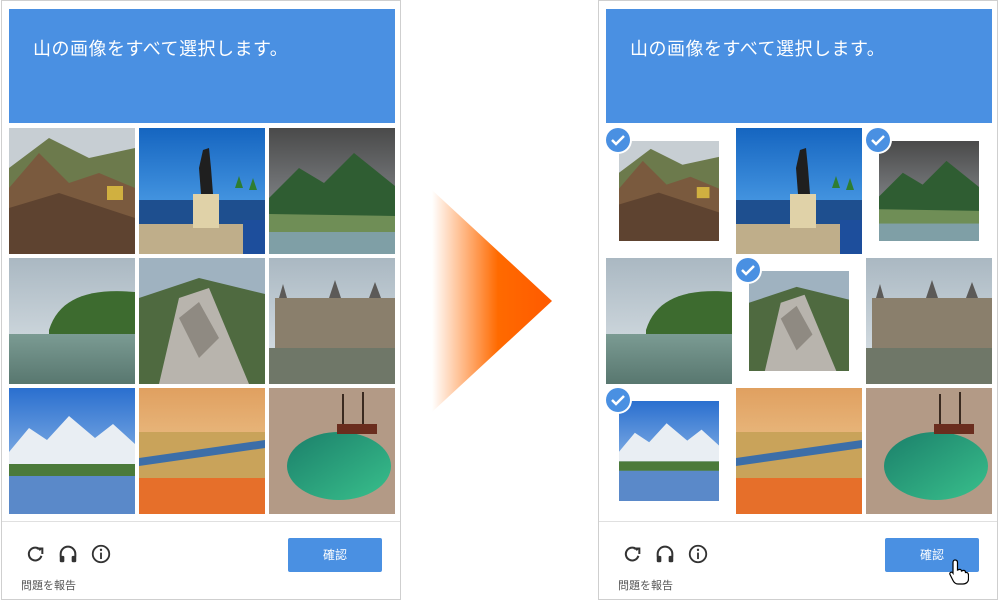 This screenshot has width=1000, height=602. What do you see at coordinates (335, 555) in the screenshot?
I see `verify-button: 確認` at bounding box center [335, 555].